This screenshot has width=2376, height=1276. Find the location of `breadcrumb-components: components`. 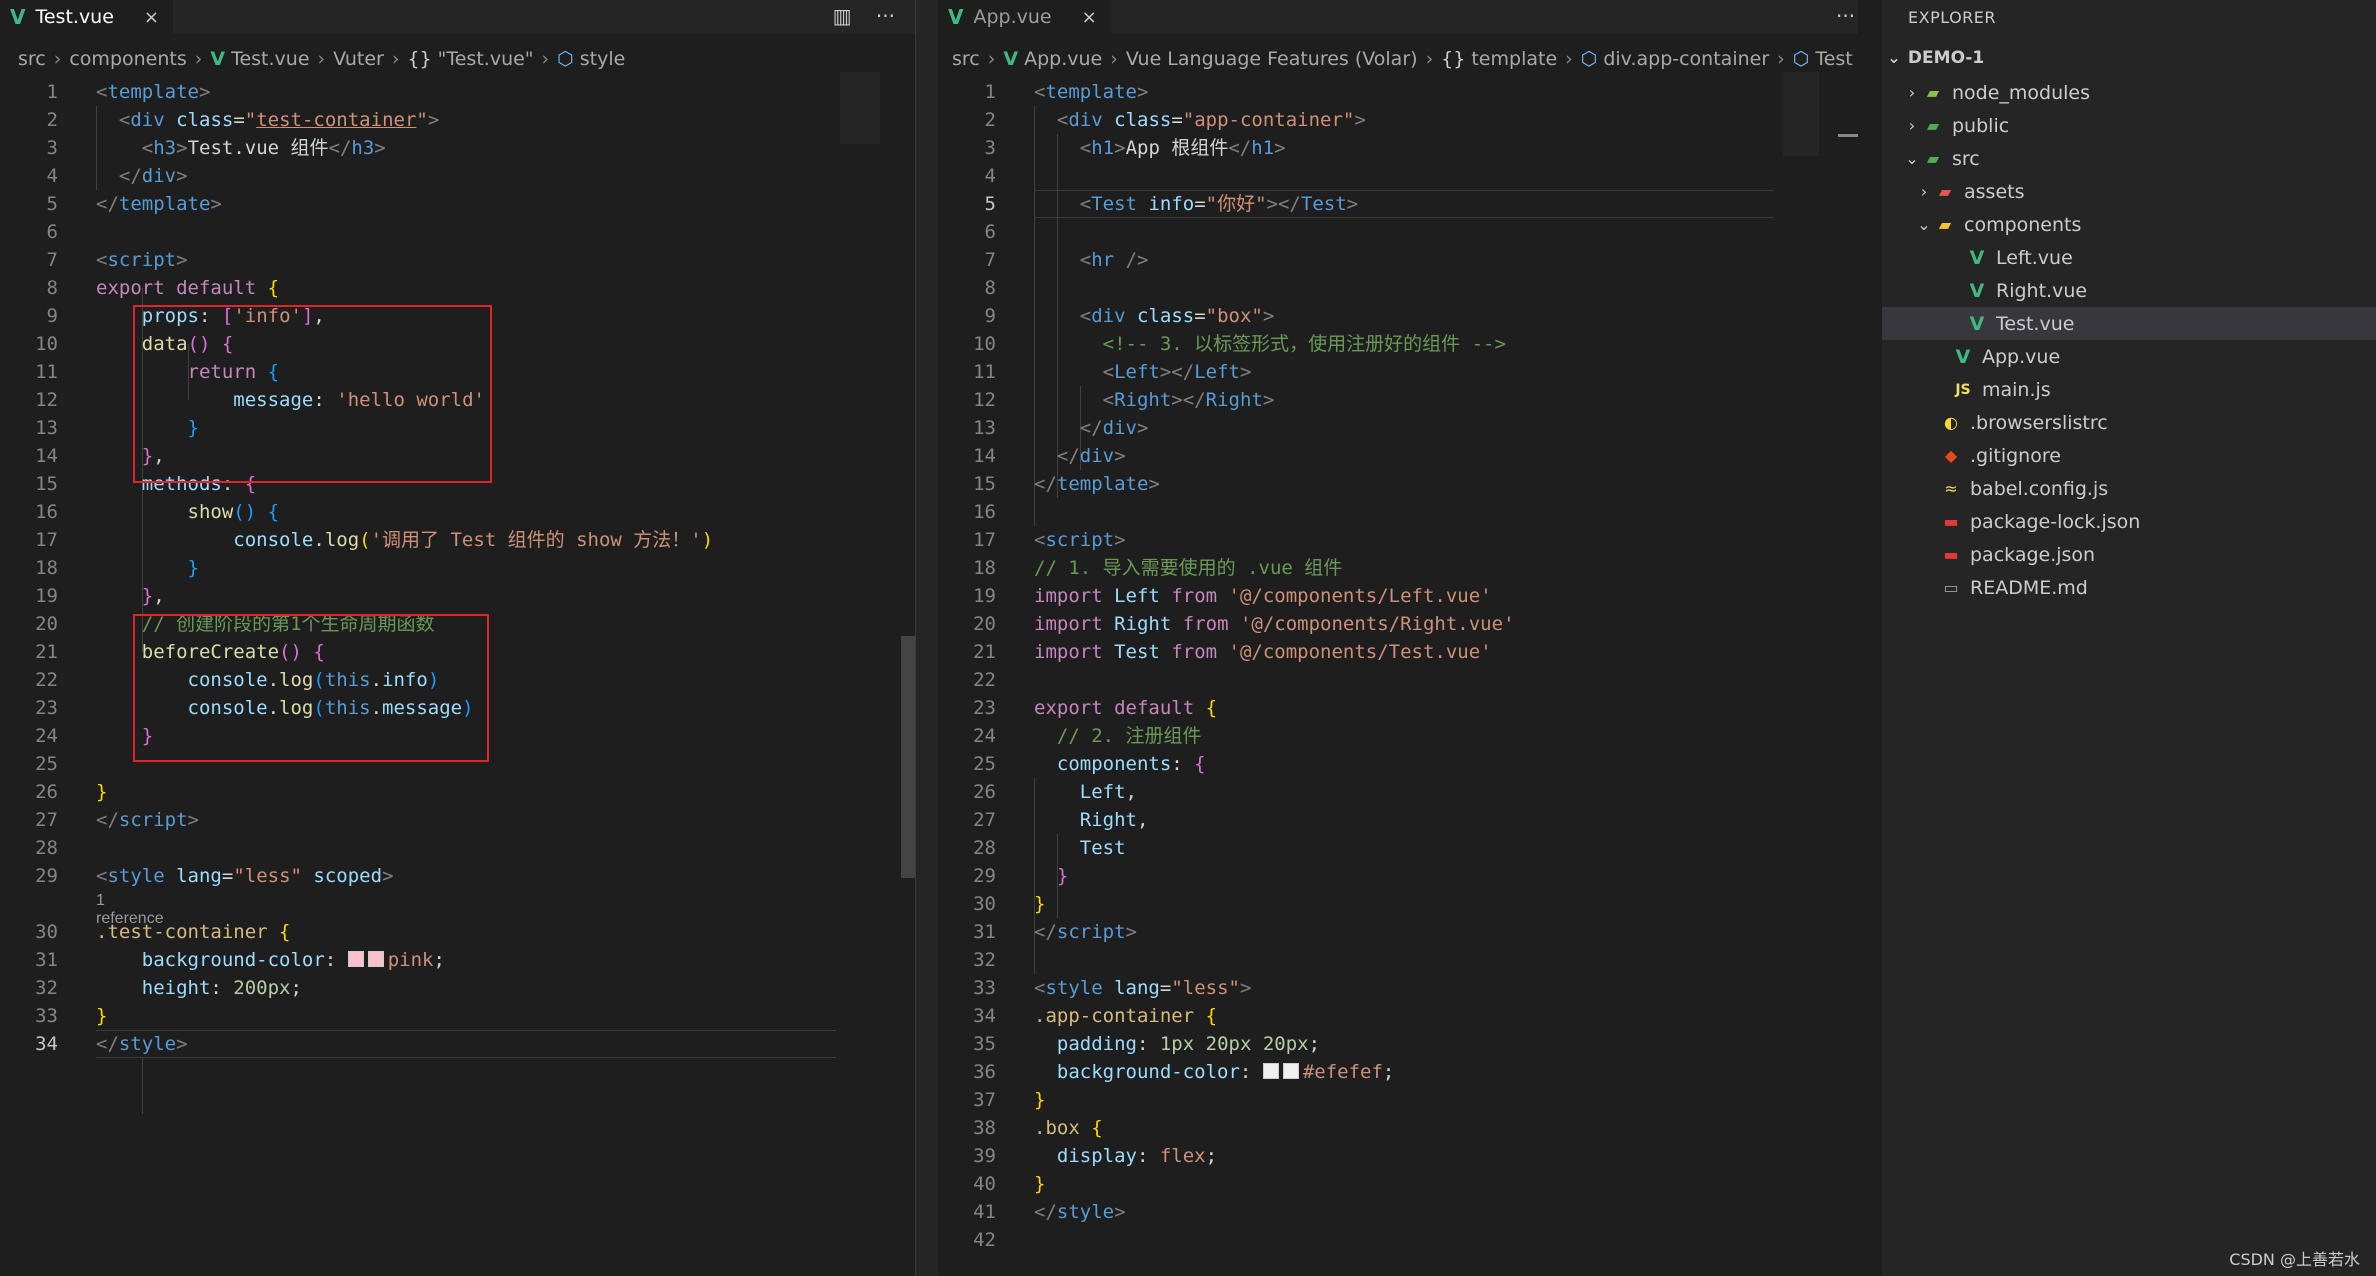

breadcrumb-components: components is located at coordinates (127, 59).